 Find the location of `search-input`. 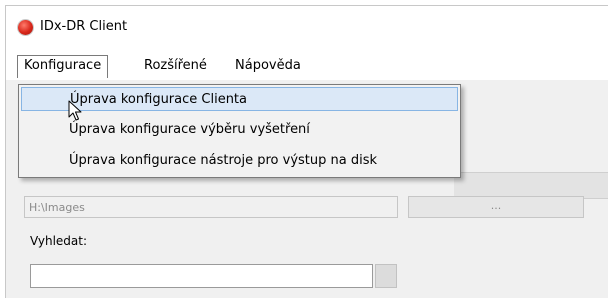

search-input is located at coordinates (201, 276).